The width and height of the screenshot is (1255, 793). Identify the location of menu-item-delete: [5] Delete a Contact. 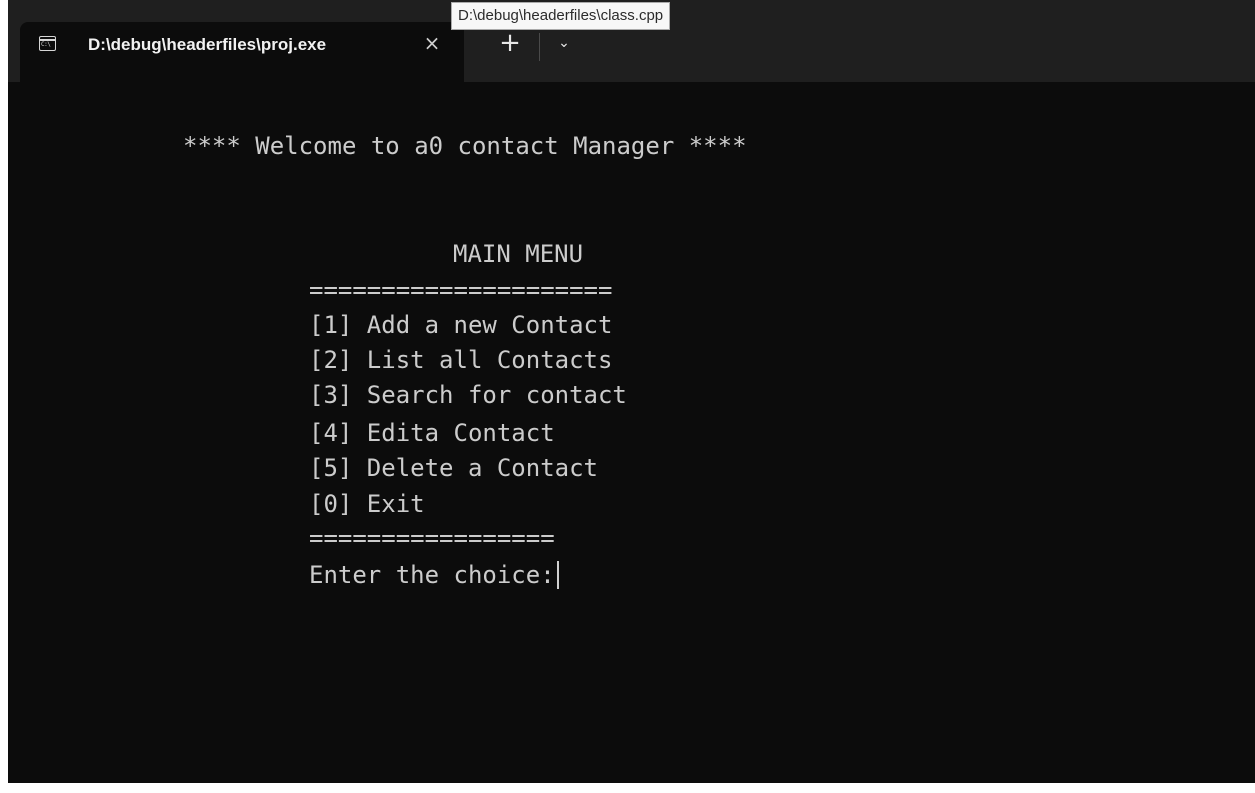
(453, 468).